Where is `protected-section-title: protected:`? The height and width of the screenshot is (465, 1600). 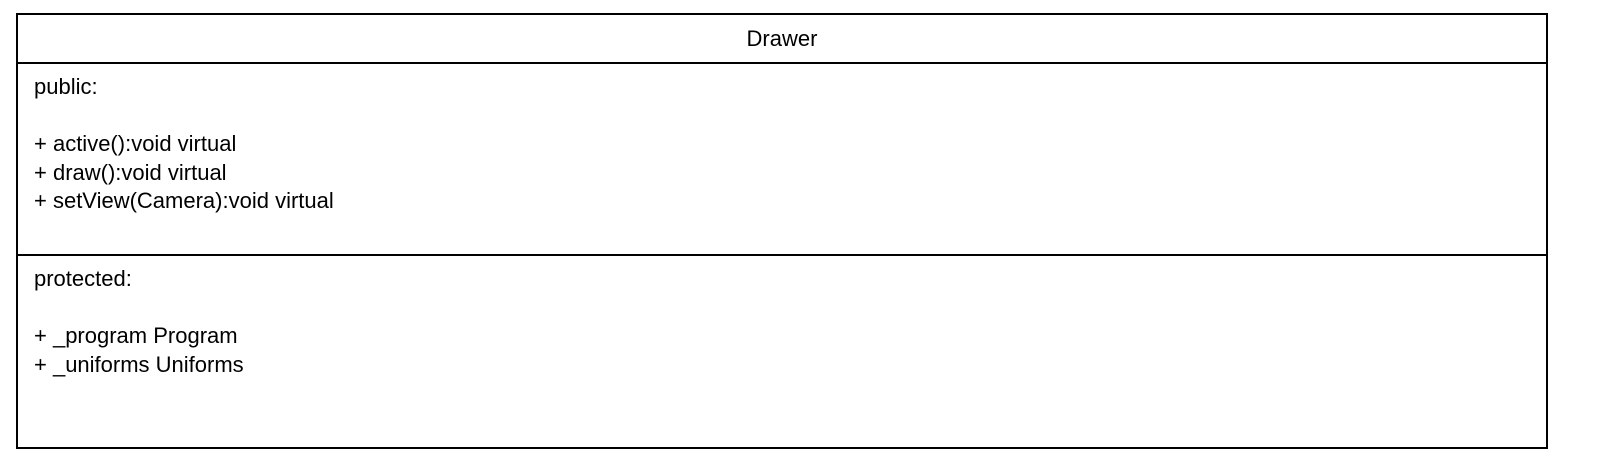
protected-section-title: protected: is located at coordinates (83, 278).